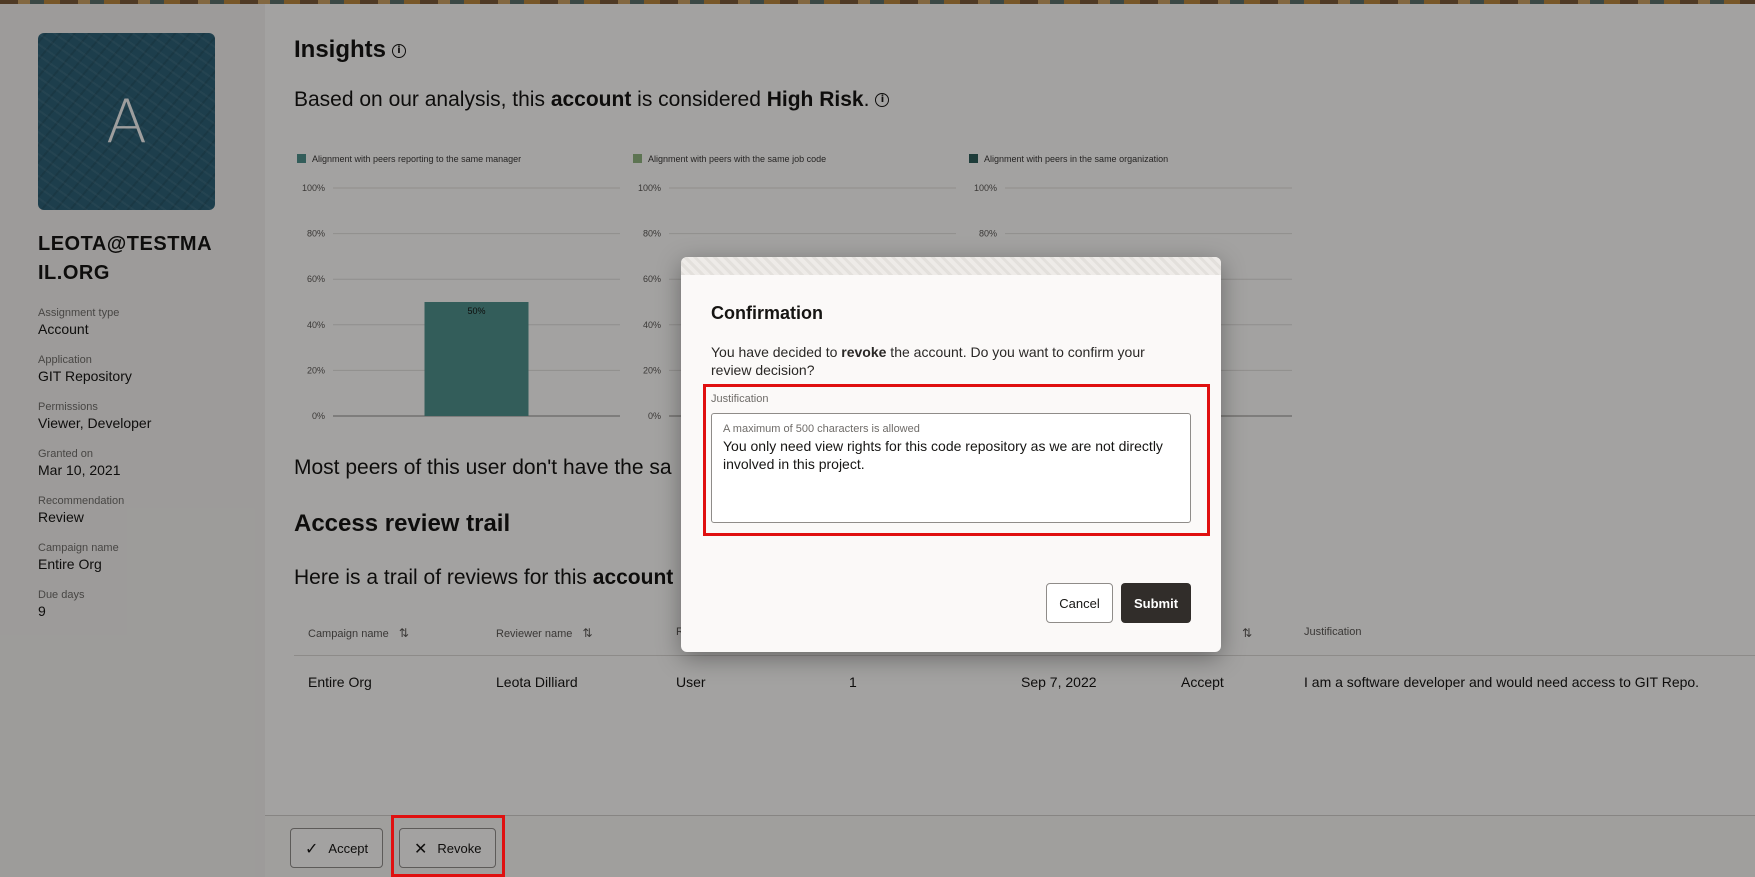  What do you see at coordinates (448, 846) in the screenshot?
I see `highlight-box-revoke` at bounding box center [448, 846].